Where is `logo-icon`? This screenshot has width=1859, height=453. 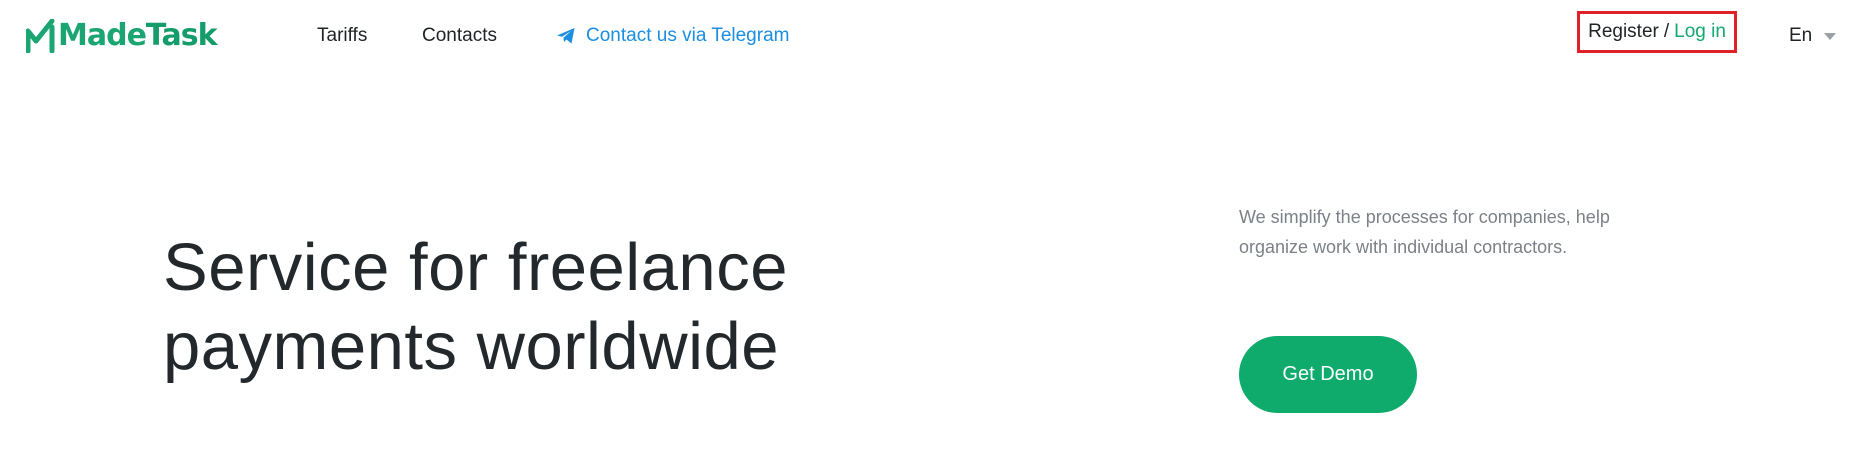 logo-icon is located at coordinates (40, 36).